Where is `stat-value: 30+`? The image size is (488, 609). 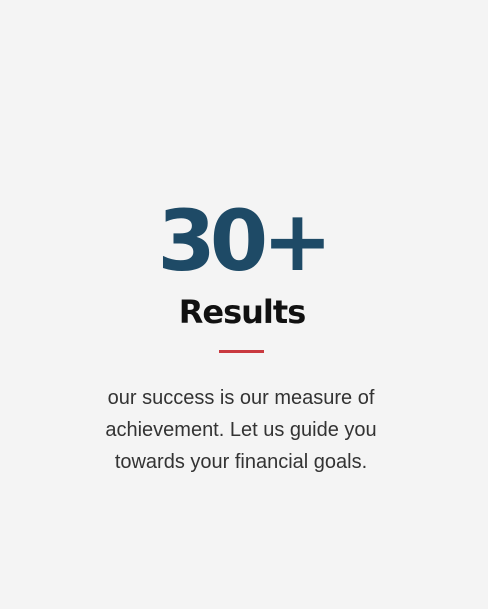 stat-value: 30+ is located at coordinates (244, 241).